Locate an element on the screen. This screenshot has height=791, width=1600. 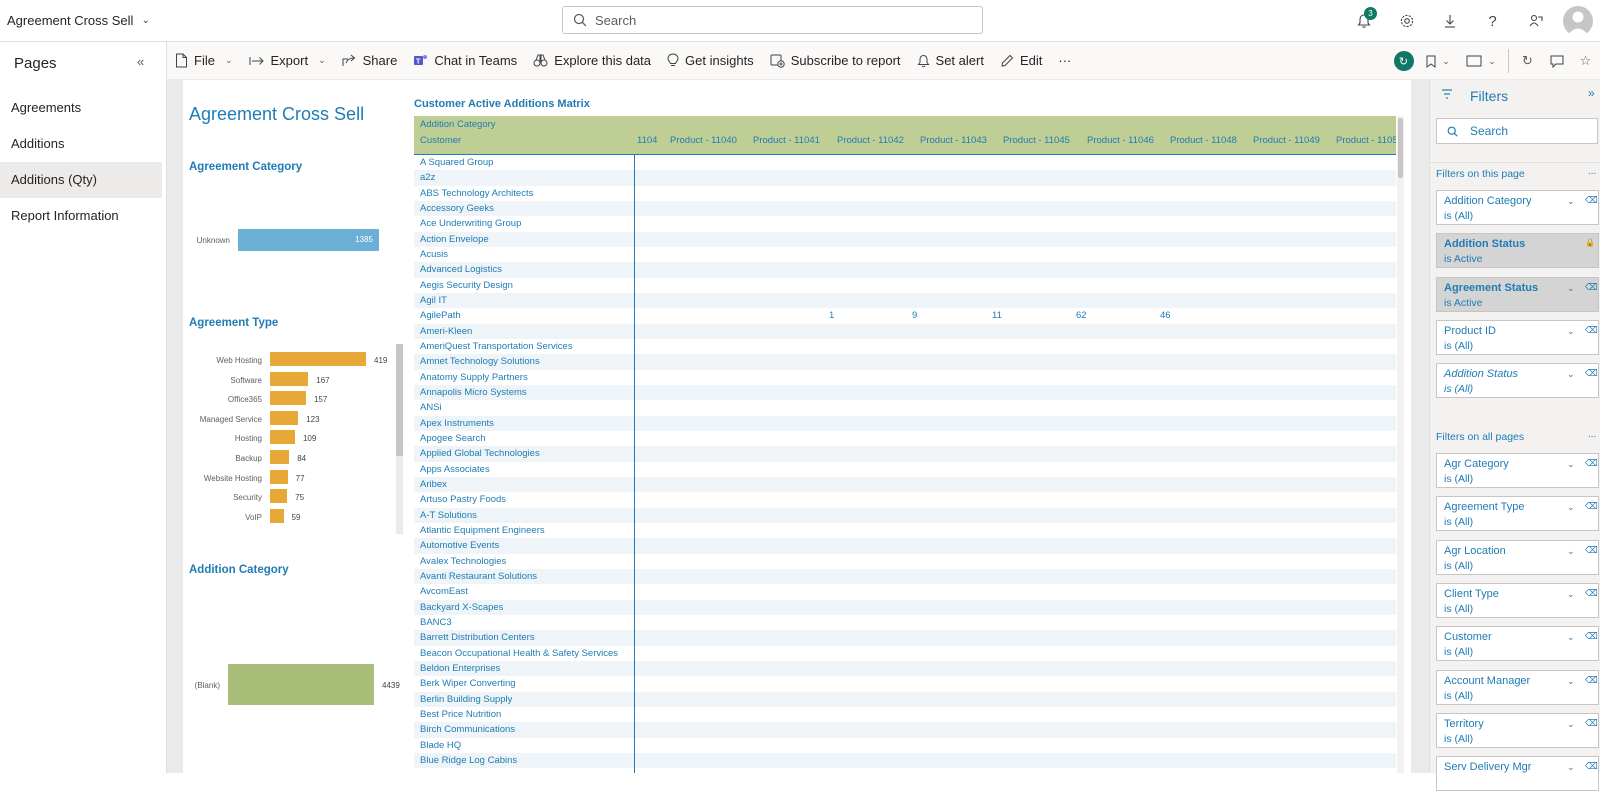
table-row: Beldon Enterprises is located at coordinates (905, 668).